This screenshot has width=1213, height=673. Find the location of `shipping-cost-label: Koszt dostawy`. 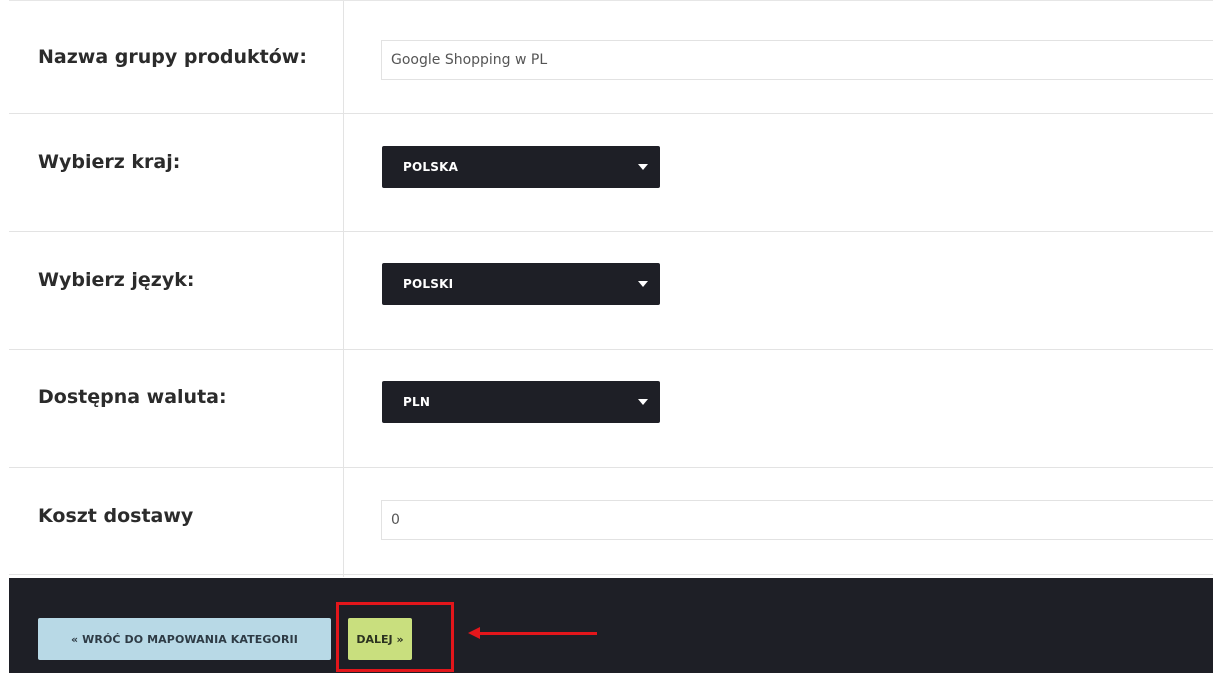

shipping-cost-label: Koszt dostawy is located at coordinates (116, 516).